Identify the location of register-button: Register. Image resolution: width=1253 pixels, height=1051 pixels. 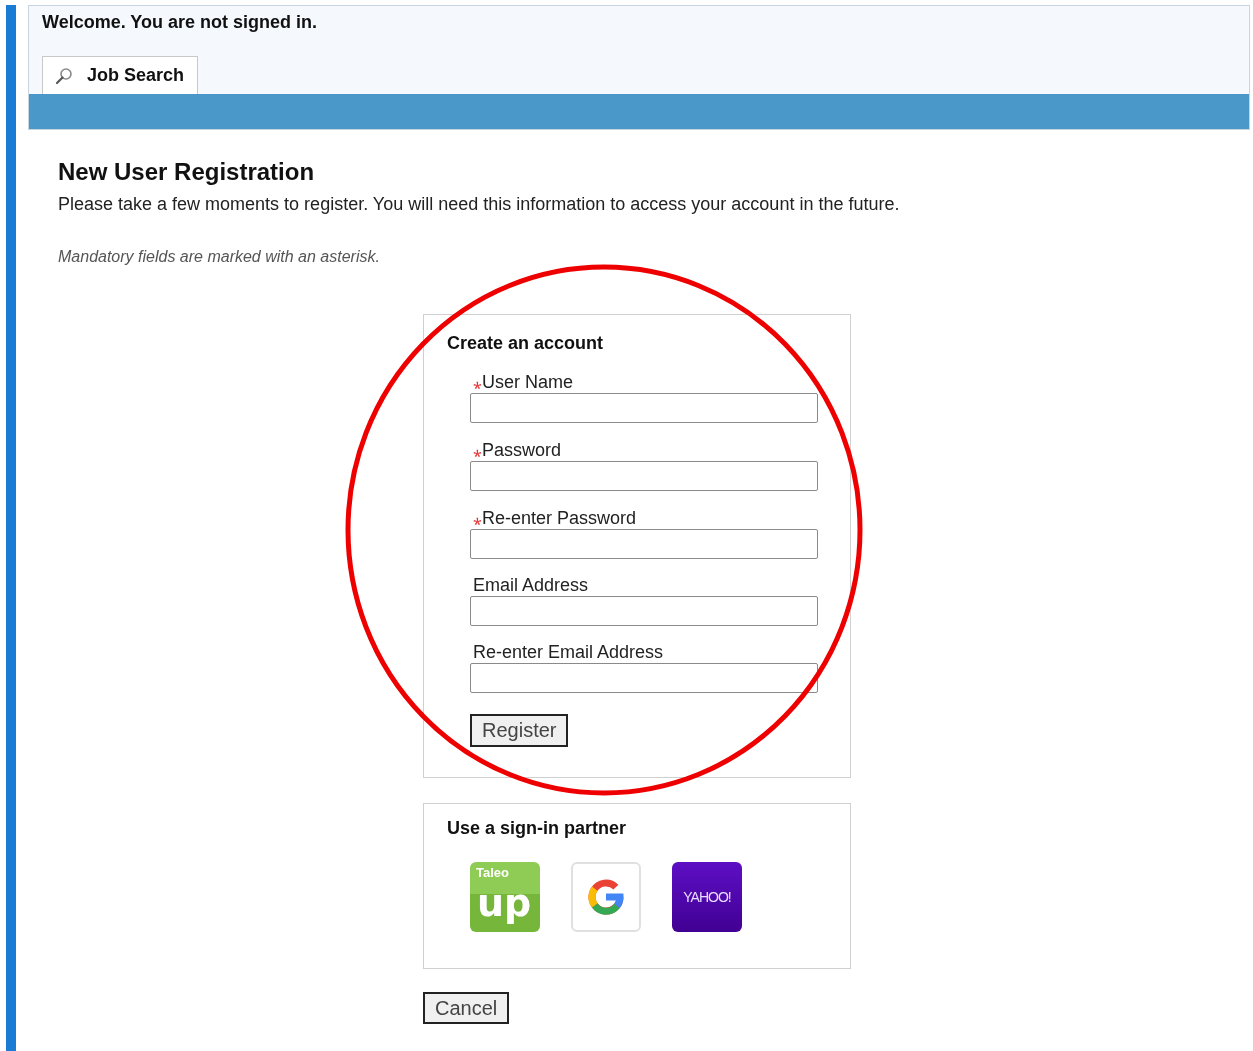
(519, 730).